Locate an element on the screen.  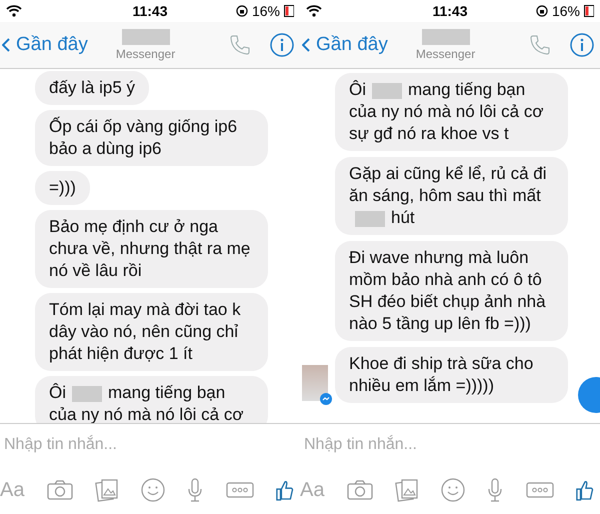
message-text: =))) is located at coordinates (62, 188).